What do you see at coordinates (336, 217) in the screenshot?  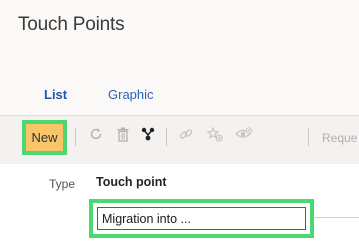 I see `row-divider` at bounding box center [336, 217].